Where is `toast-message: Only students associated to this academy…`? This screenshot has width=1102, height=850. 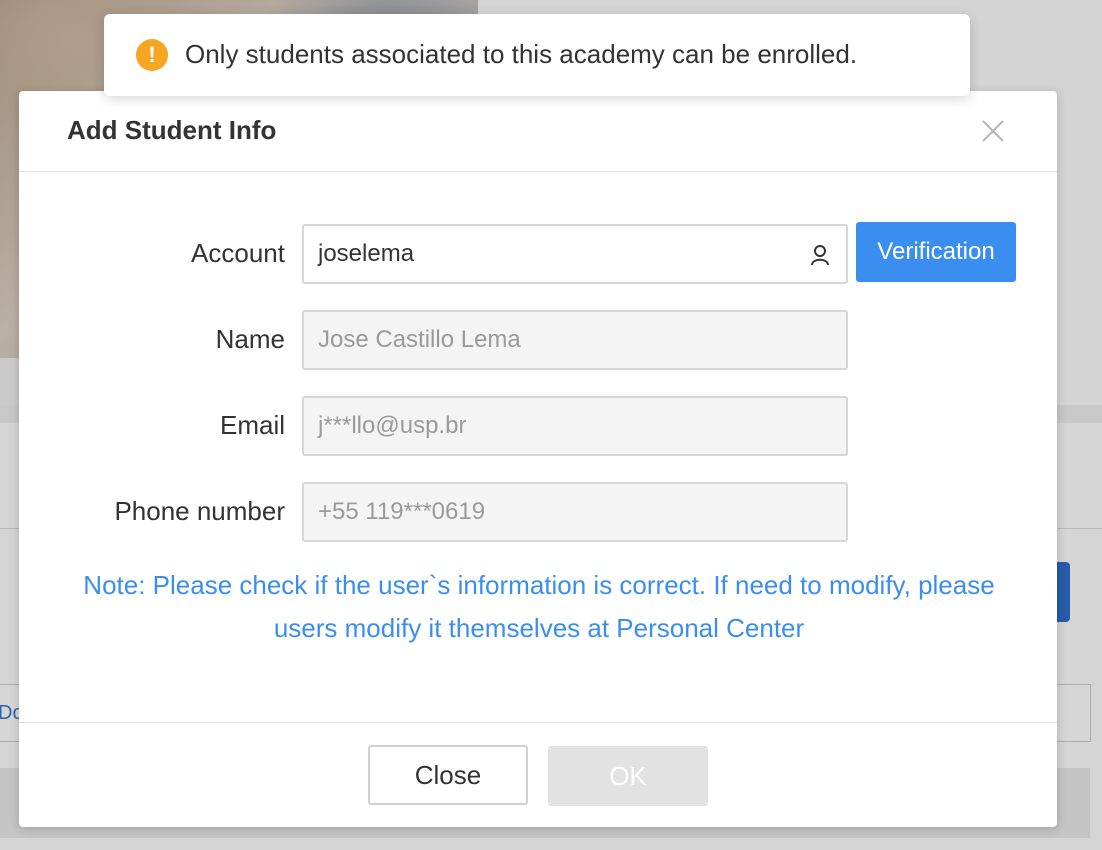
toast-message: Only students associated to this academy… is located at coordinates (521, 54).